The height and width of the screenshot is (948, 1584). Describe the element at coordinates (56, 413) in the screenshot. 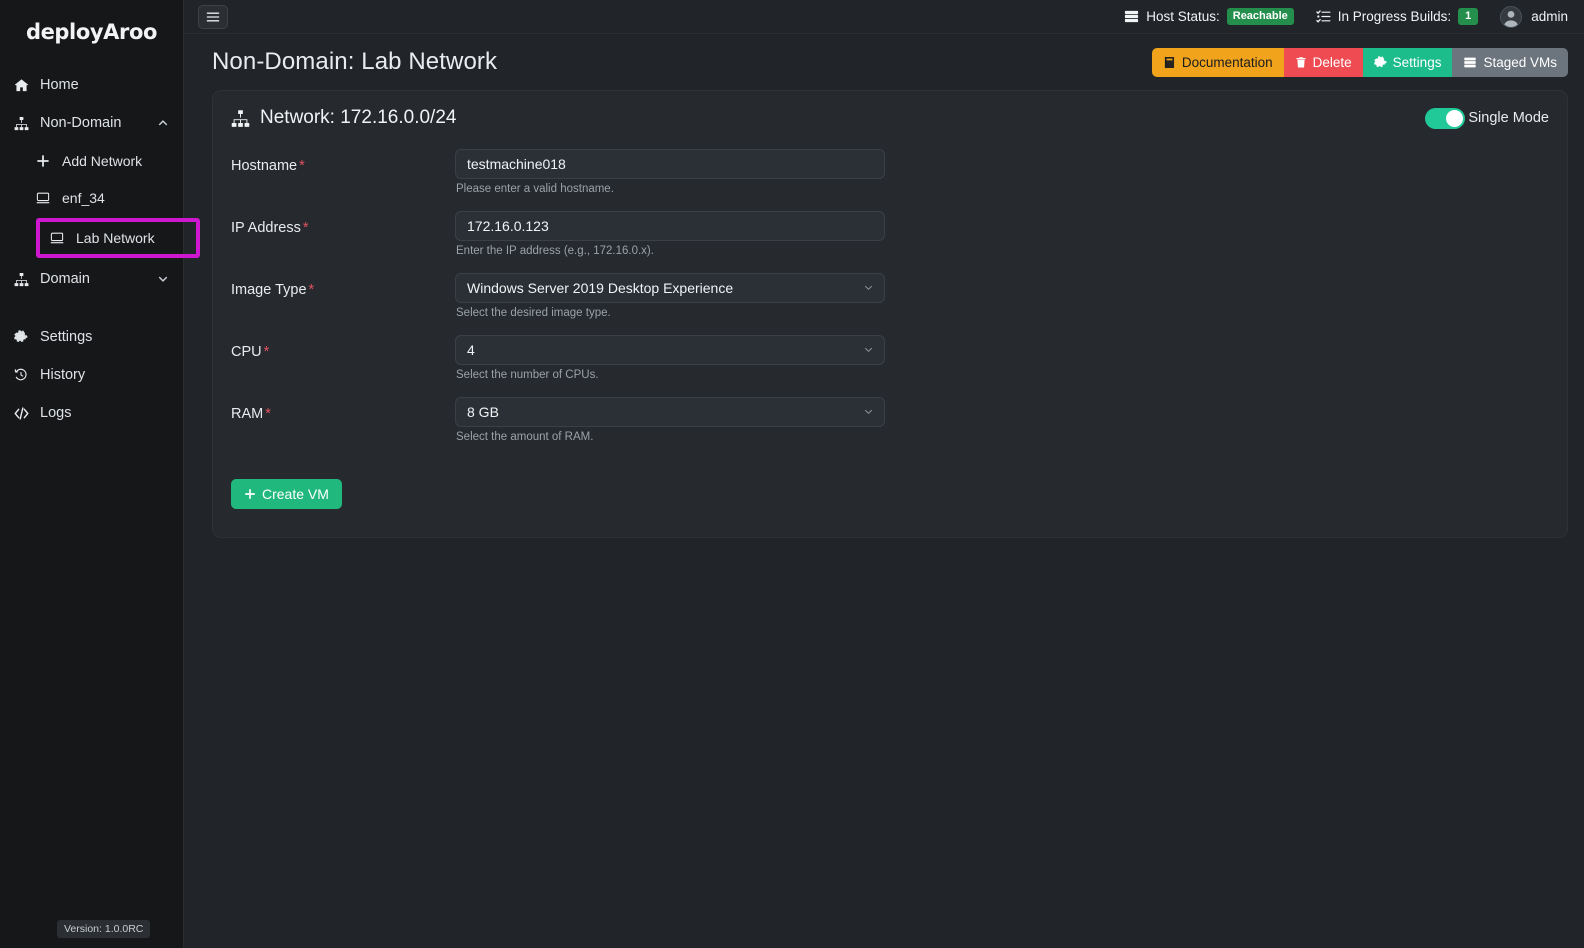

I see `sidebar-item-logs-label: Logs` at that location.